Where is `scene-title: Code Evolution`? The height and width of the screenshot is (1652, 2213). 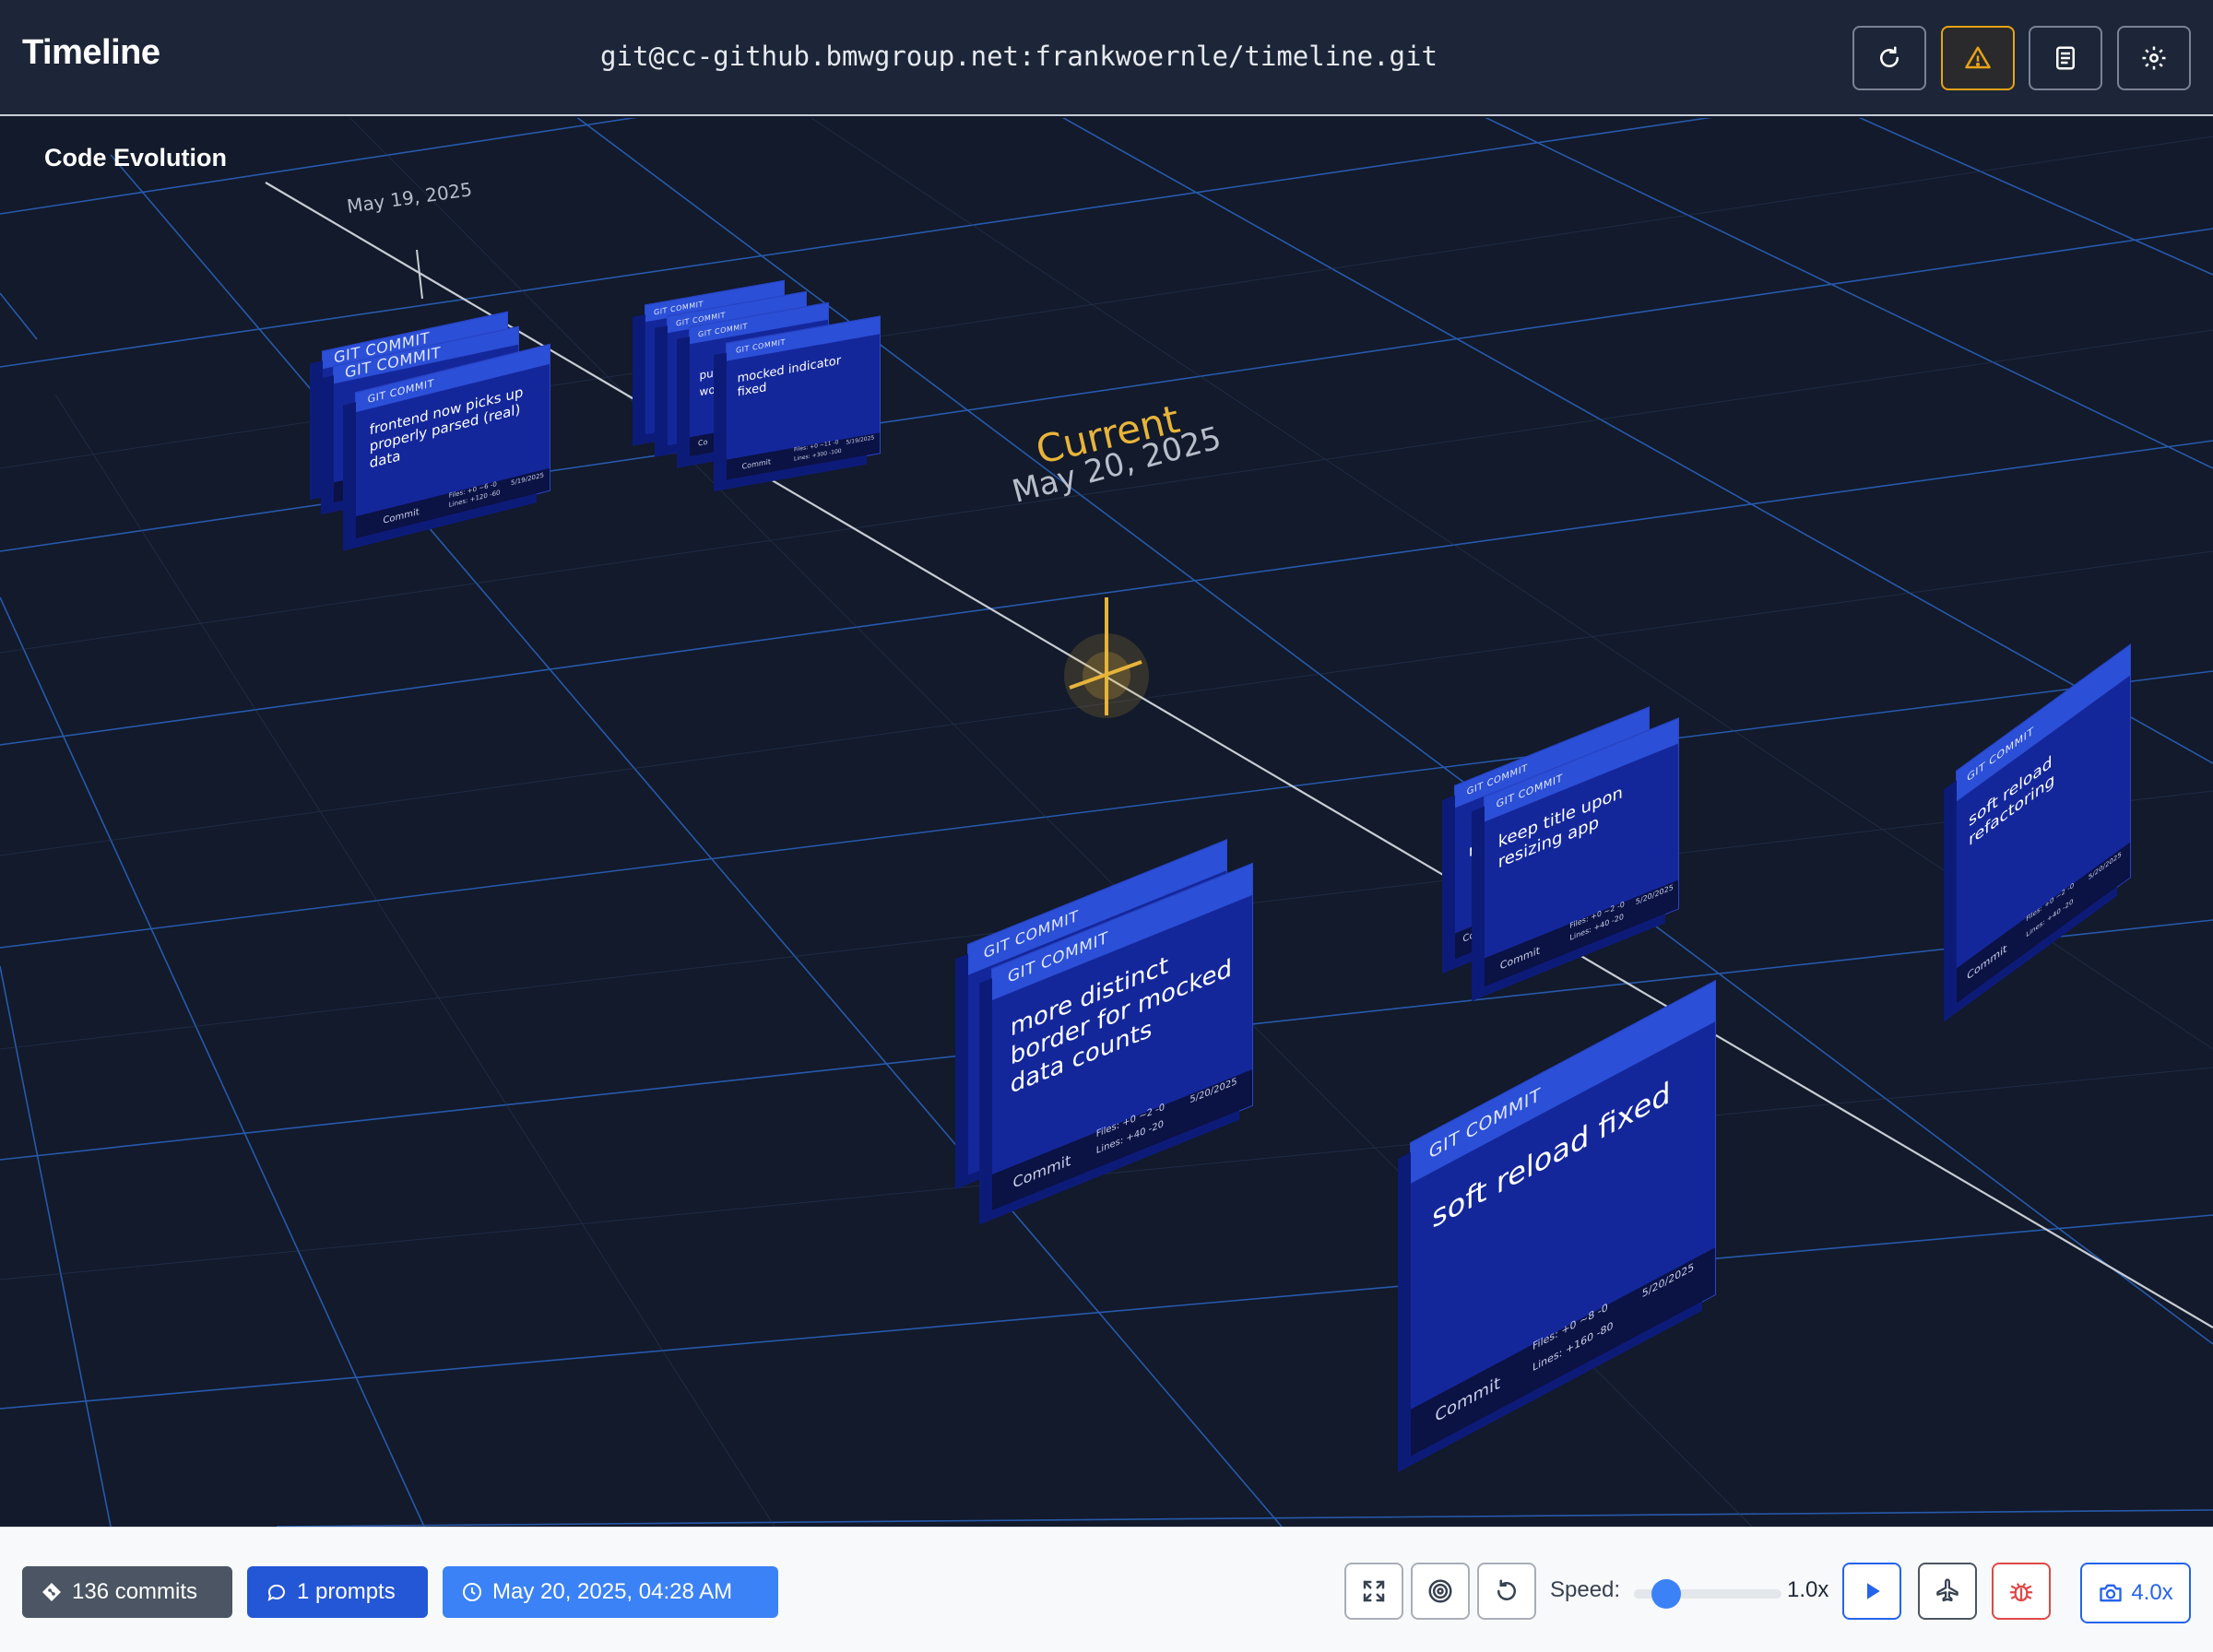
scene-title: Code Evolution is located at coordinates (135, 157).